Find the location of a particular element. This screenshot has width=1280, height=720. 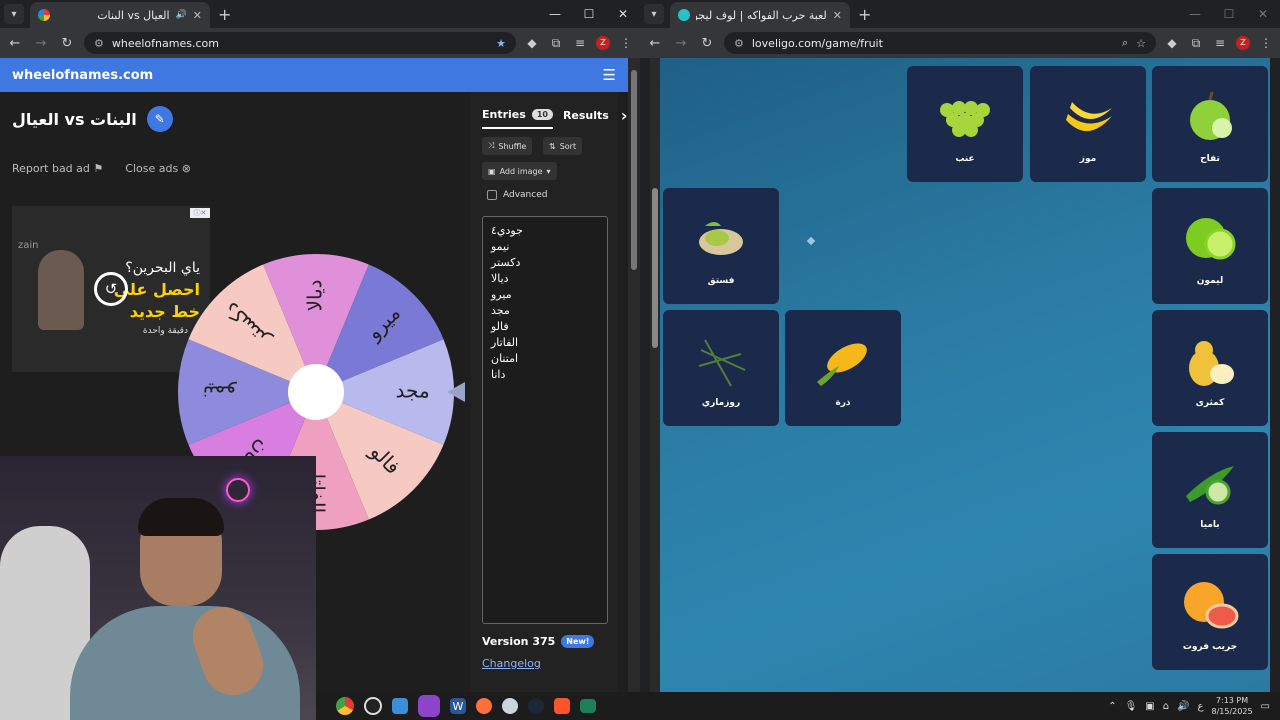

volume-icon: 🔊 is located at coordinates (1183, 706).